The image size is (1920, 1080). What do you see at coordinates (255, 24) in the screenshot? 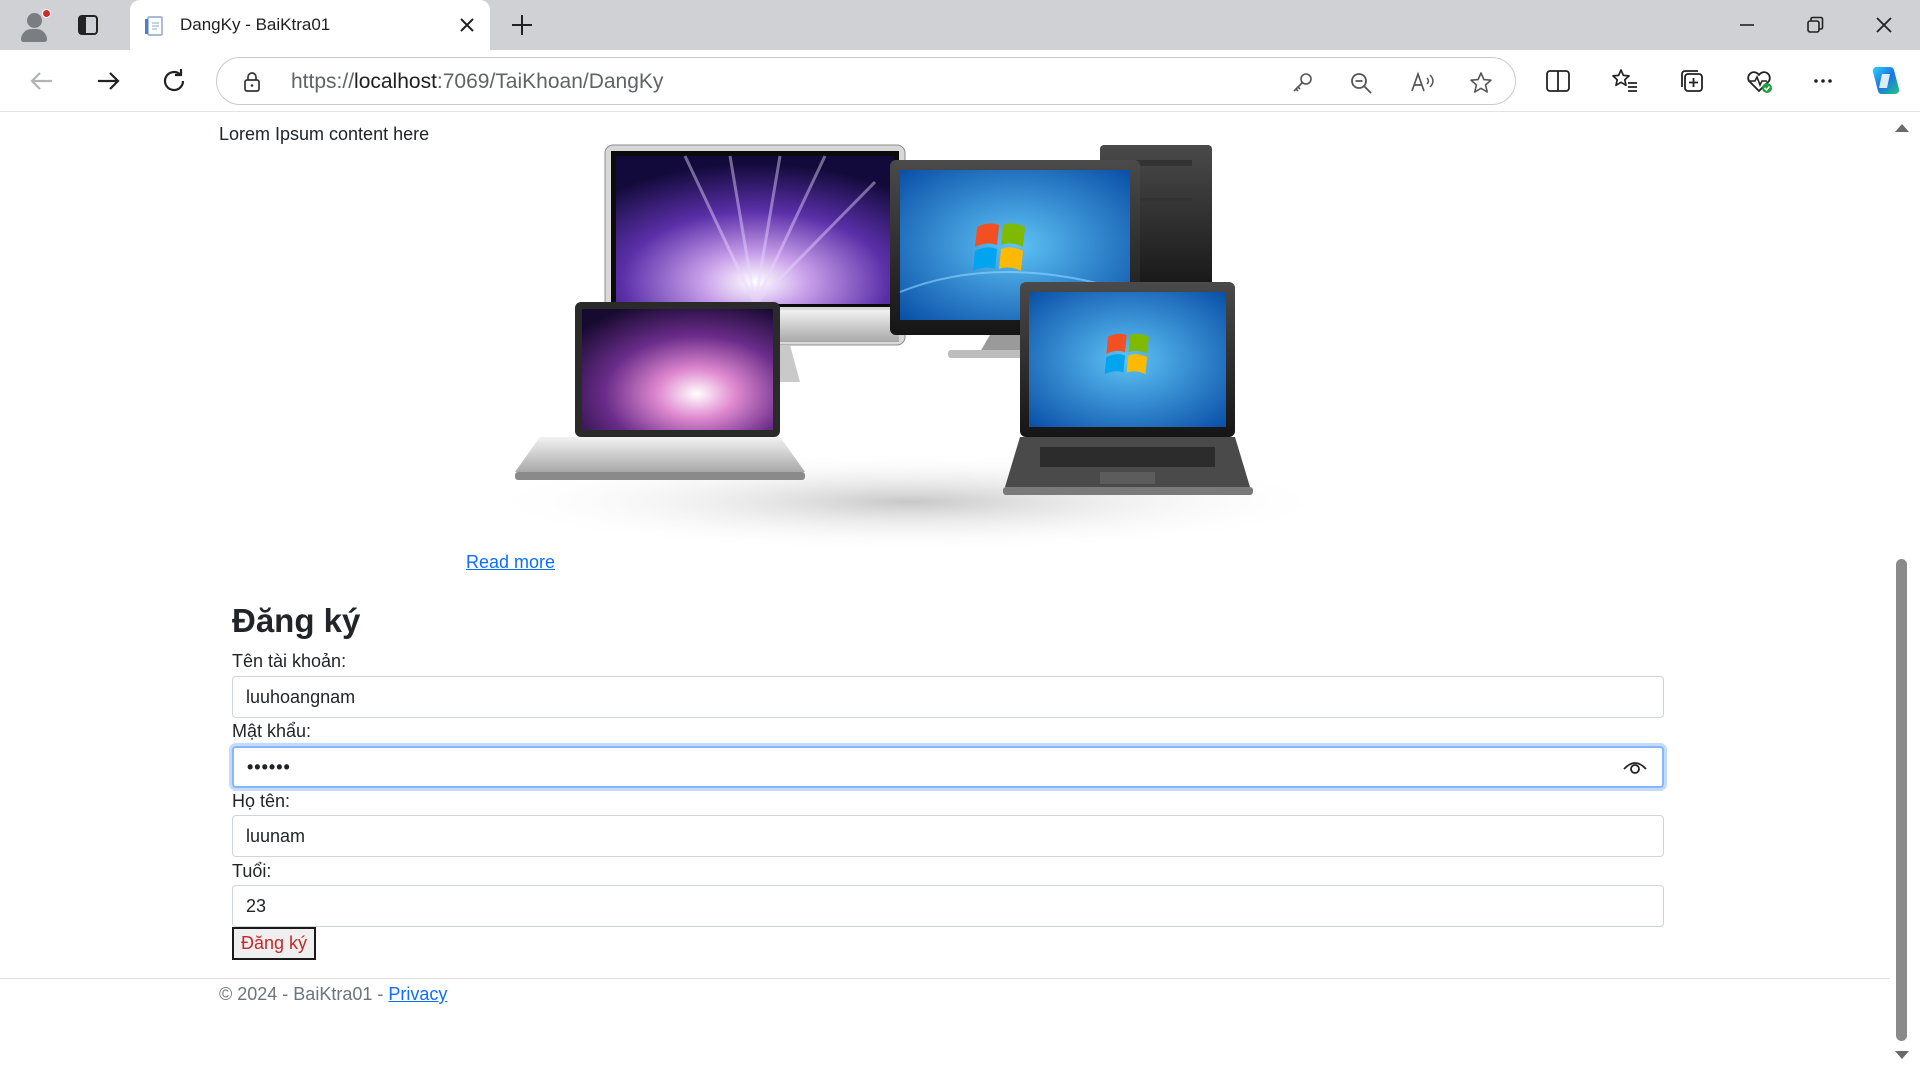
I see `tab-title: DangKy - BaiKtra01` at bounding box center [255, 24].